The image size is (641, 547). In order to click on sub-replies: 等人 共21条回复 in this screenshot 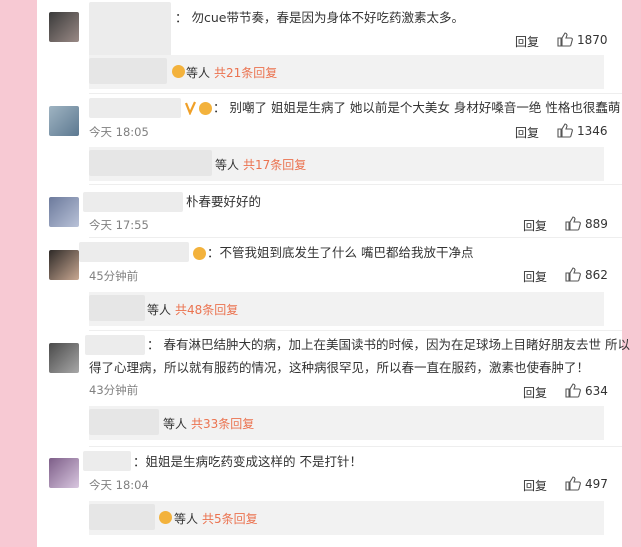, I will do `click(346, 72)`.